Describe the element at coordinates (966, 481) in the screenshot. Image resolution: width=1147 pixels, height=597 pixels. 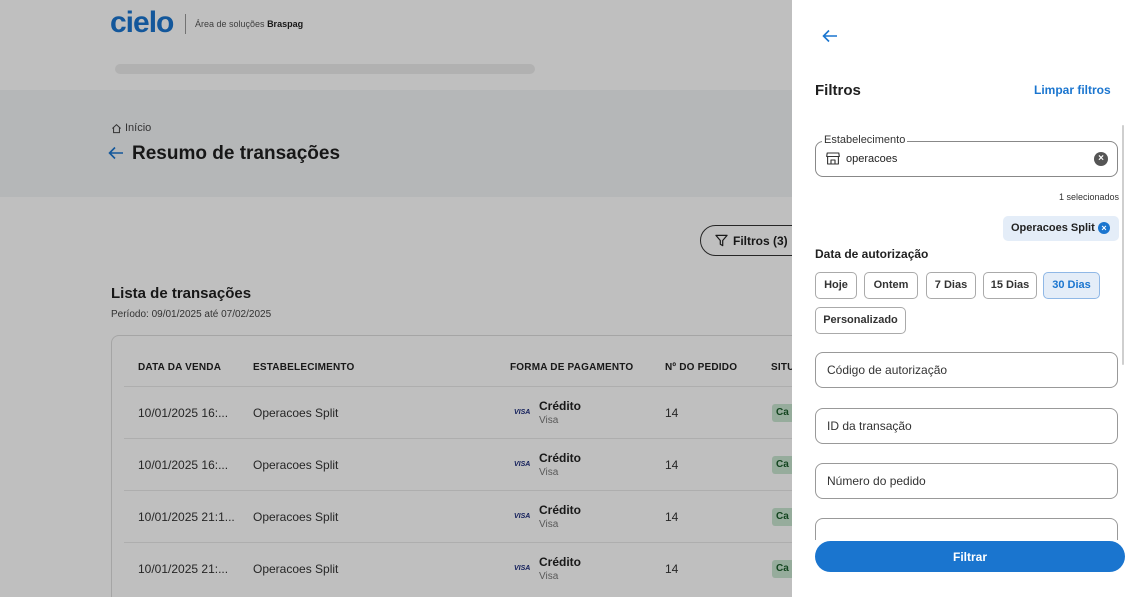
I see `order-number-input` at that location.